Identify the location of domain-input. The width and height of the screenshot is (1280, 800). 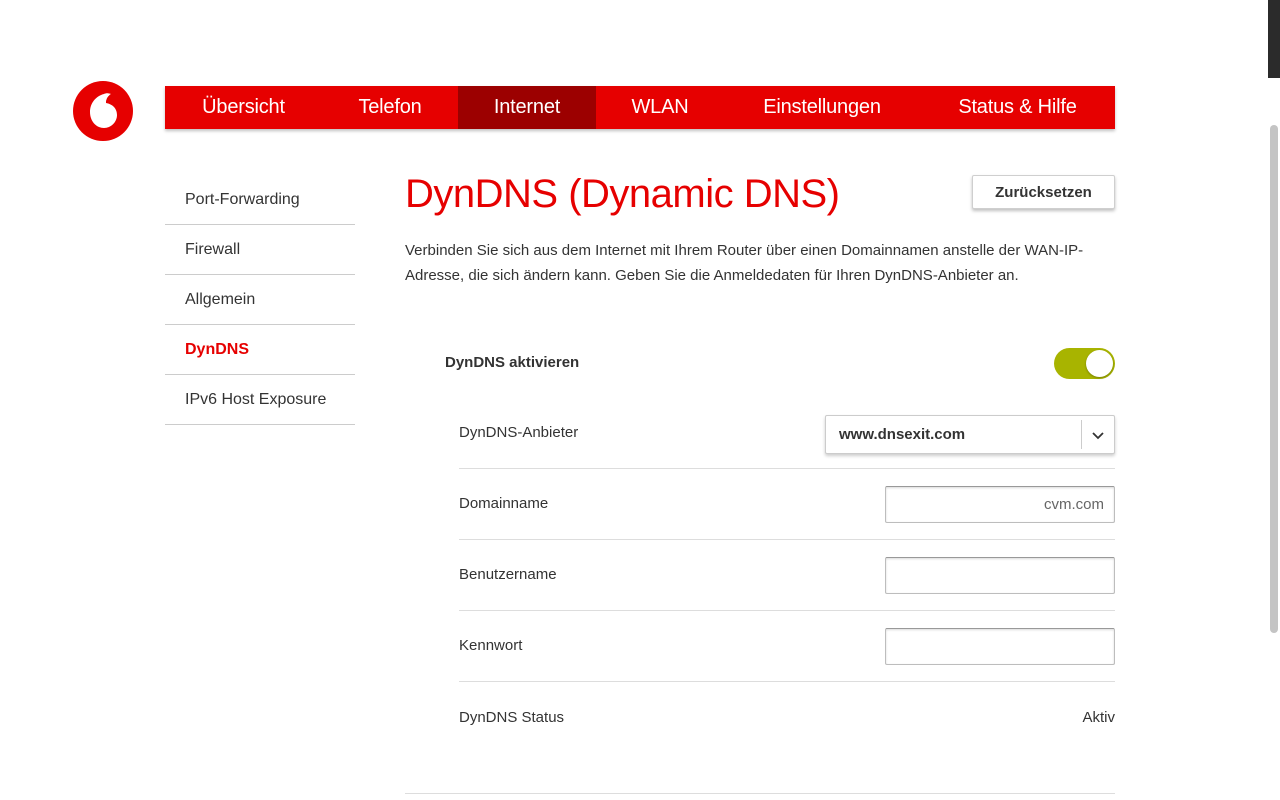
(1000, 504).